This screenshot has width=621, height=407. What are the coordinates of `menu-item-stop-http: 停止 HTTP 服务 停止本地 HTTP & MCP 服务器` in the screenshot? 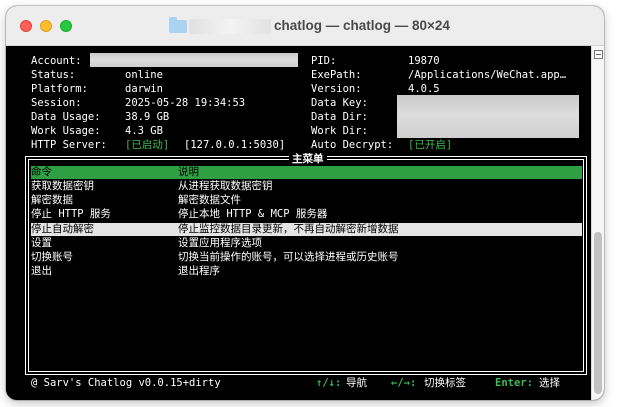 It's located at (306, 214).